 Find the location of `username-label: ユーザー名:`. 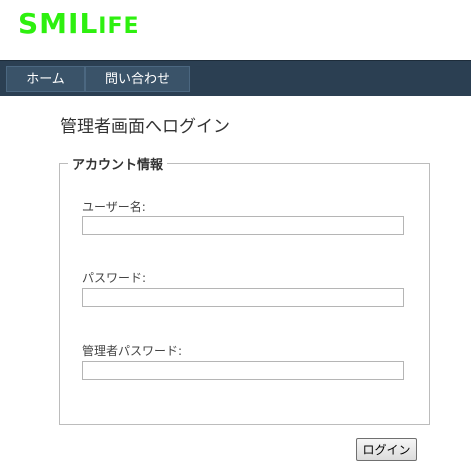

username-label: ユーザー名: is located at coordinates (114, 207).